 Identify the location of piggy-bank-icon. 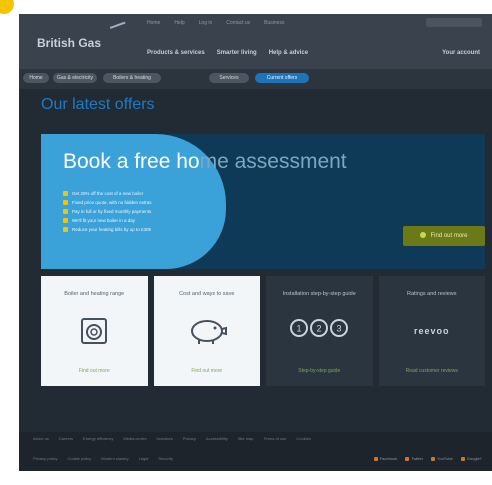
(208, 332).